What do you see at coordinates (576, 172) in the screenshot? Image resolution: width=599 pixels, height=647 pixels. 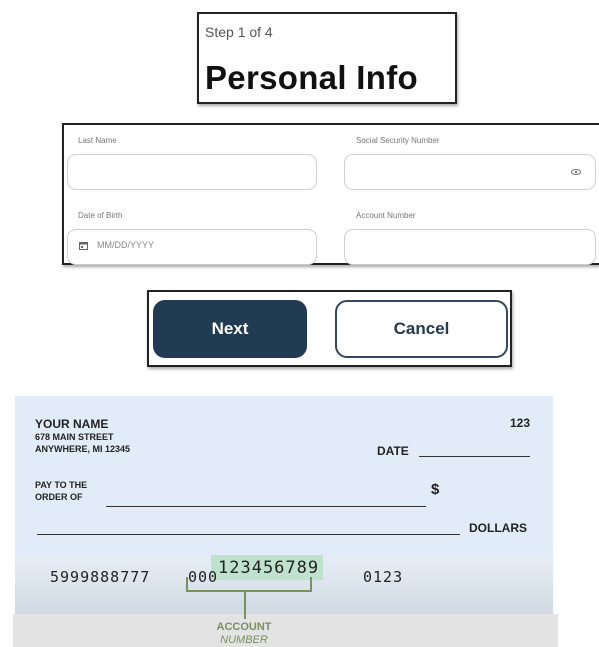 I see `eye-icon` at bounding box center [576, 172].